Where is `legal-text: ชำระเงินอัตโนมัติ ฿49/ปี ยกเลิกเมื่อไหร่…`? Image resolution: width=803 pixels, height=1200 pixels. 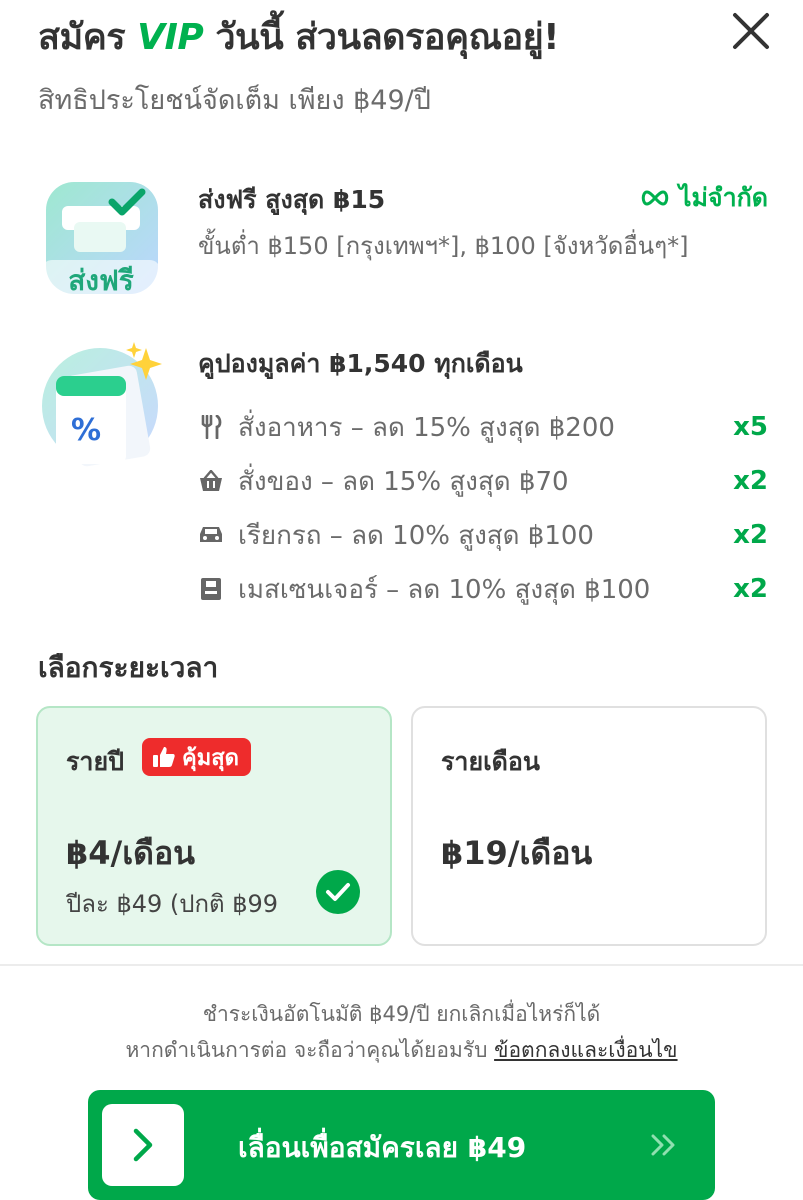
legal-text: ชำระเงินอัตโนมัติ ฿49/ปี ยกเลิกเมื่อไหร่… is located at coordinates (401, 1032).